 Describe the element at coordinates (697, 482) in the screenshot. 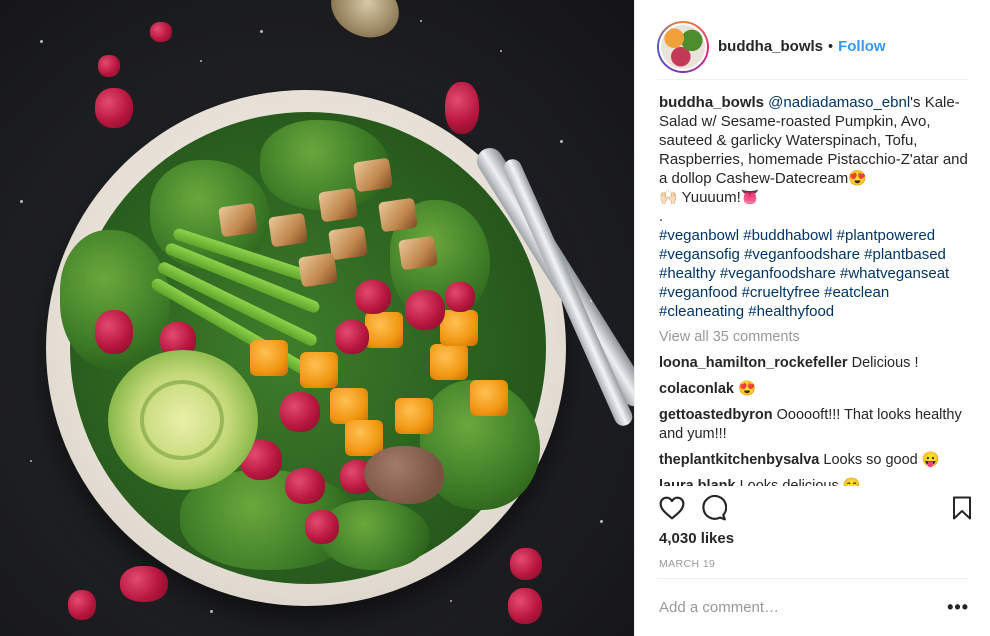

I see `comment-username: laura.blank` at that location.